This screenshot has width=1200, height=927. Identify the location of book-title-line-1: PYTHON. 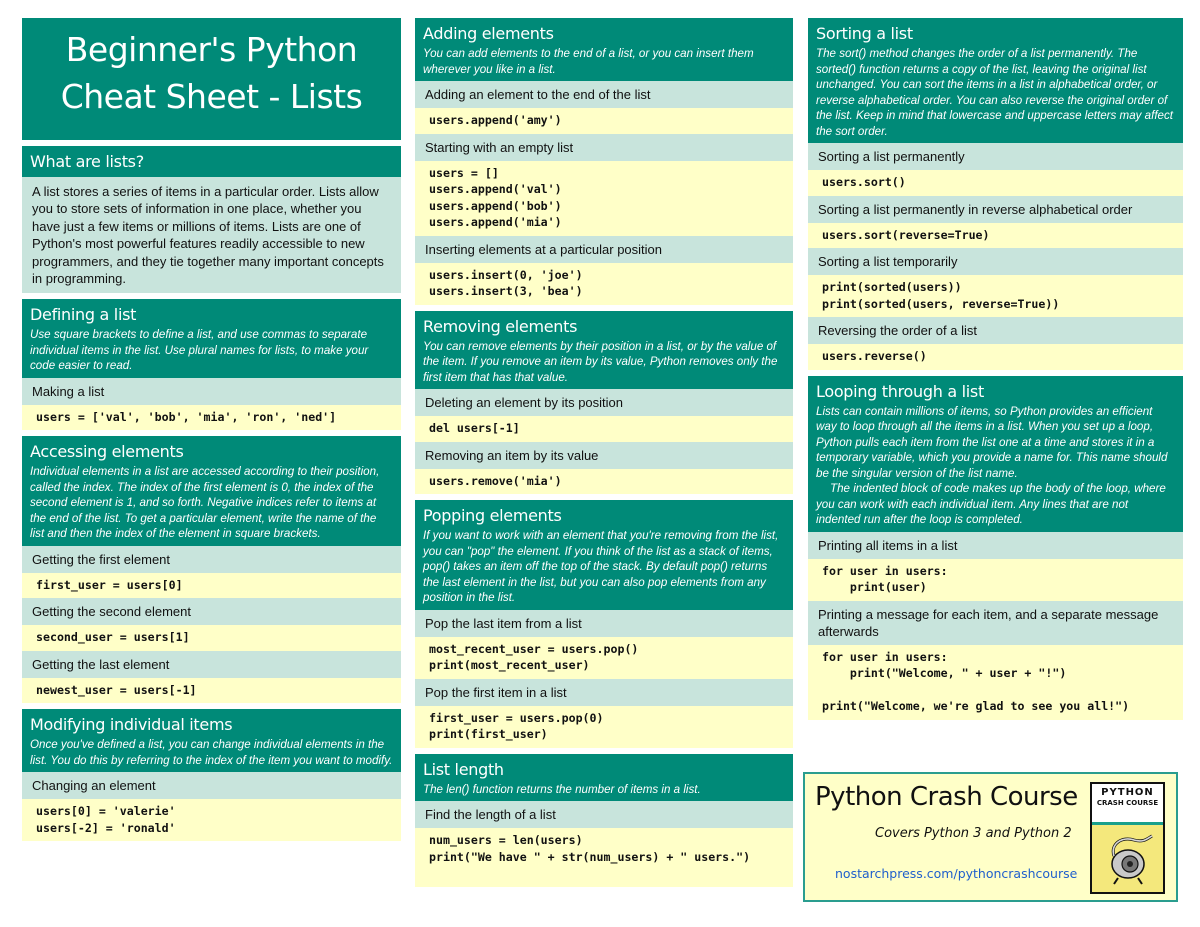
(1127, 792).